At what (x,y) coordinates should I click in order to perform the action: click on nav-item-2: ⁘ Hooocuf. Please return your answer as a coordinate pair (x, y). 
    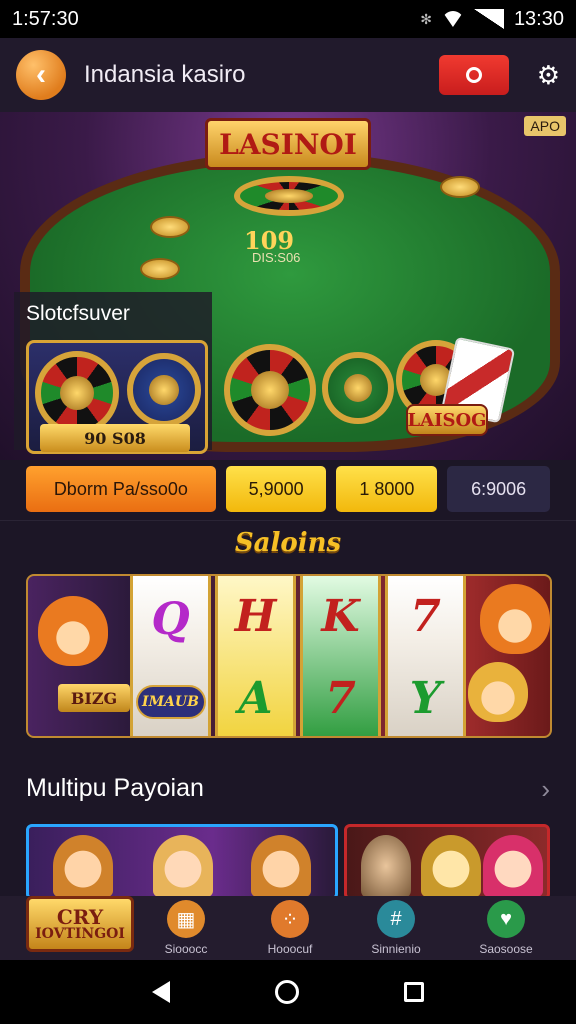
    Looking at the image, I should click on (290, 928).